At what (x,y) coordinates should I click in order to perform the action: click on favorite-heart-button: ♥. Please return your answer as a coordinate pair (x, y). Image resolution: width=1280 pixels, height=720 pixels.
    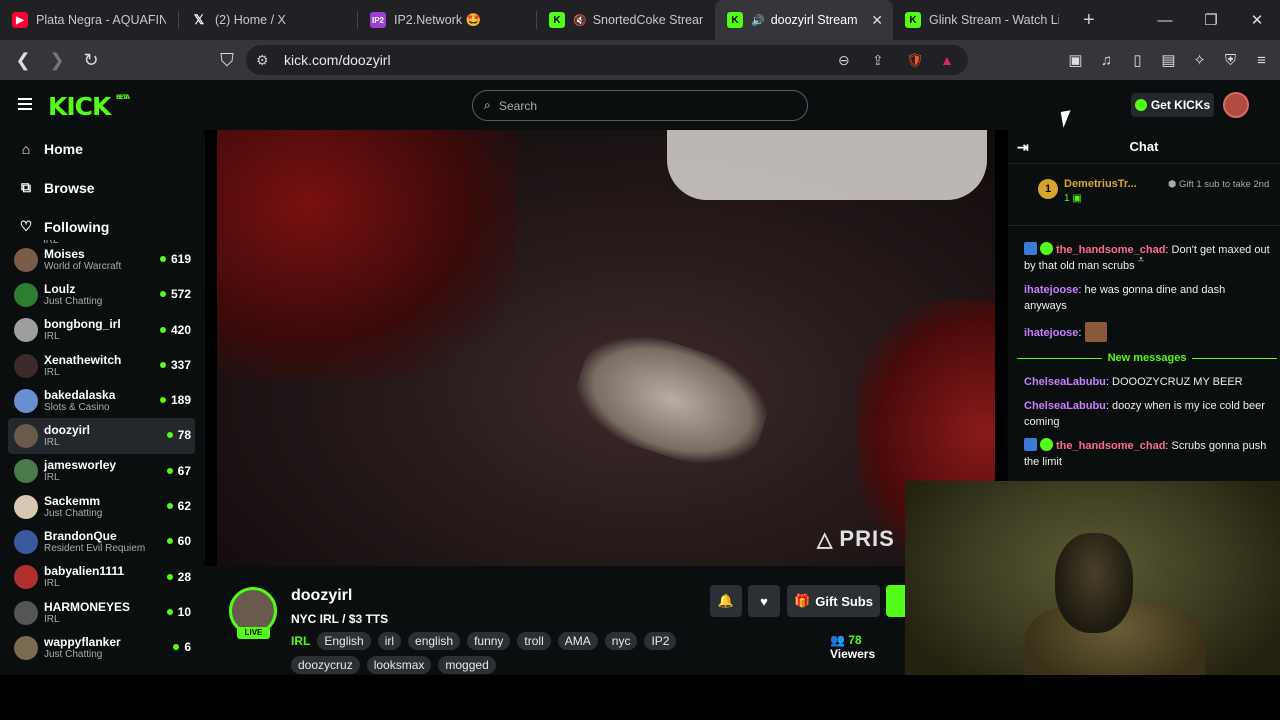
    Looking at the image, I should click on (764, 601).